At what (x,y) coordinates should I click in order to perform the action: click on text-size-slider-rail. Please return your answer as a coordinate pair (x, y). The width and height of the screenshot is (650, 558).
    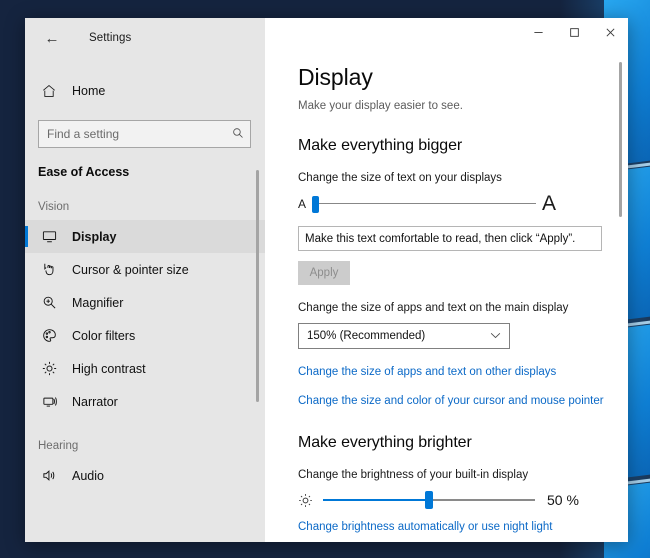
    Looking at the image, I should click on (424, 203).